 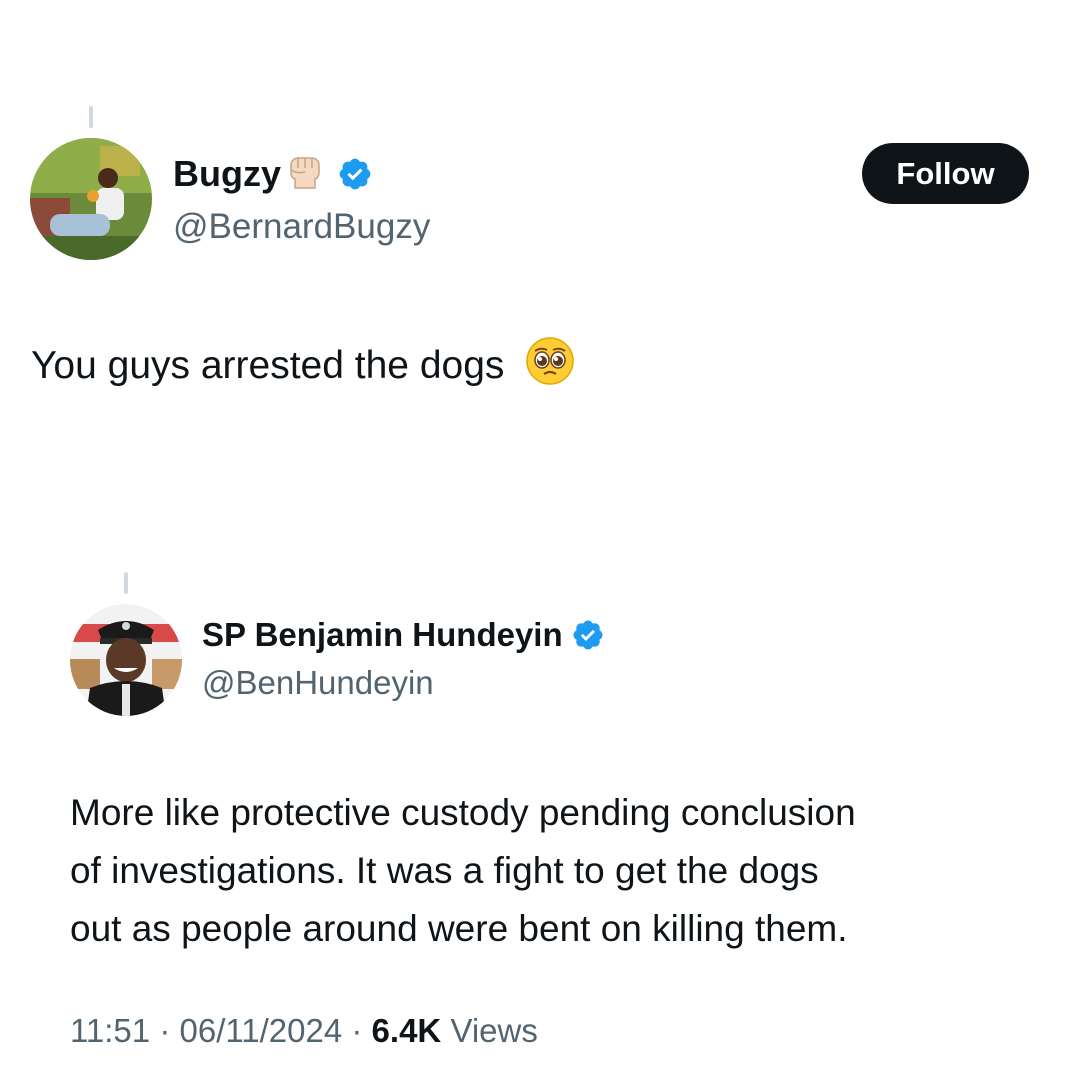 What do you see at coordinates (382, 635) in the screenshot?
I see `reply-display-name: SP Benjamin Hundeyin` at bounding box center [382, 635].